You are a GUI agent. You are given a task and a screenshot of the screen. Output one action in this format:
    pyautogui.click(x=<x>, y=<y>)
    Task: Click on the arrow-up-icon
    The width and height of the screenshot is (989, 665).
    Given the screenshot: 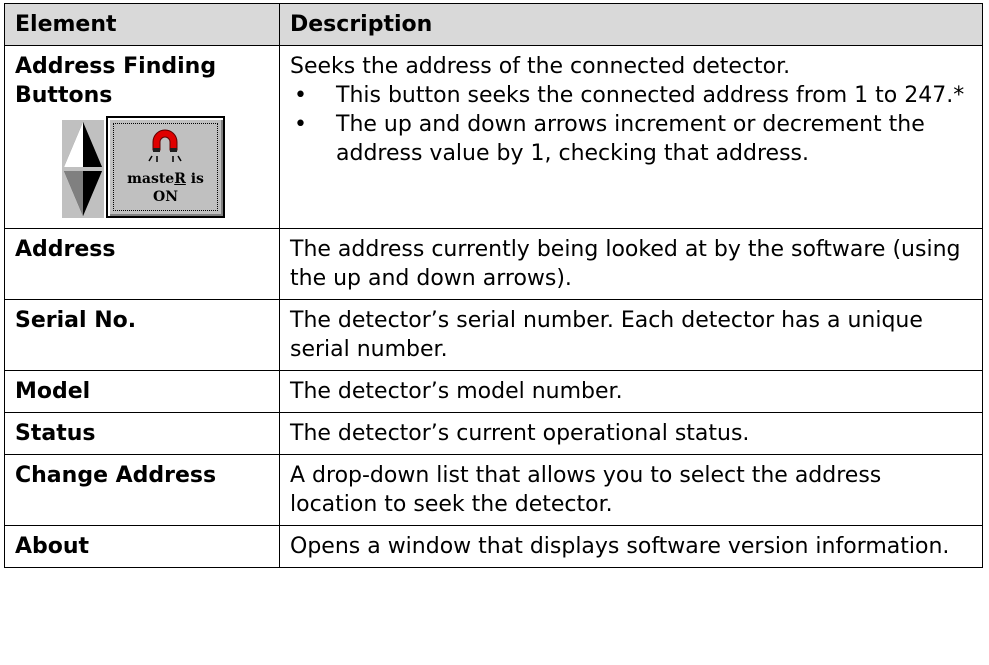 What is the action you would take?
    pyautogui.click(x=83, y=144)
    